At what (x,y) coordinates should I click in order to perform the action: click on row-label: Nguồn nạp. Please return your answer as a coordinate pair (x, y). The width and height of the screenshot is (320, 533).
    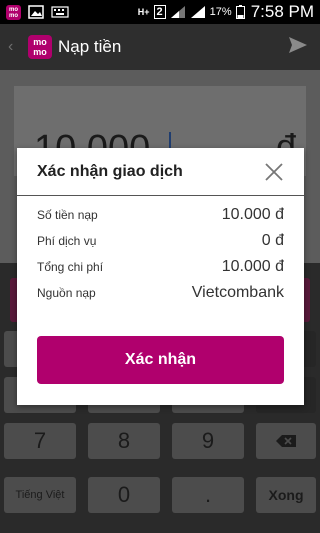
    Looking at the image, I should click on (66, 293).